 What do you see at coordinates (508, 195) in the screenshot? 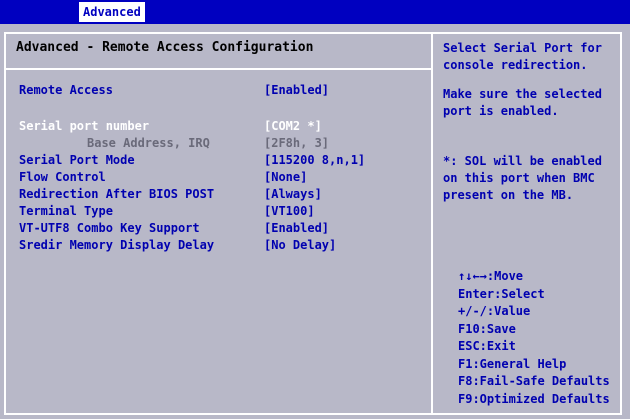
I see `help-line: present on the MB.` at bounding box center [508, 195].